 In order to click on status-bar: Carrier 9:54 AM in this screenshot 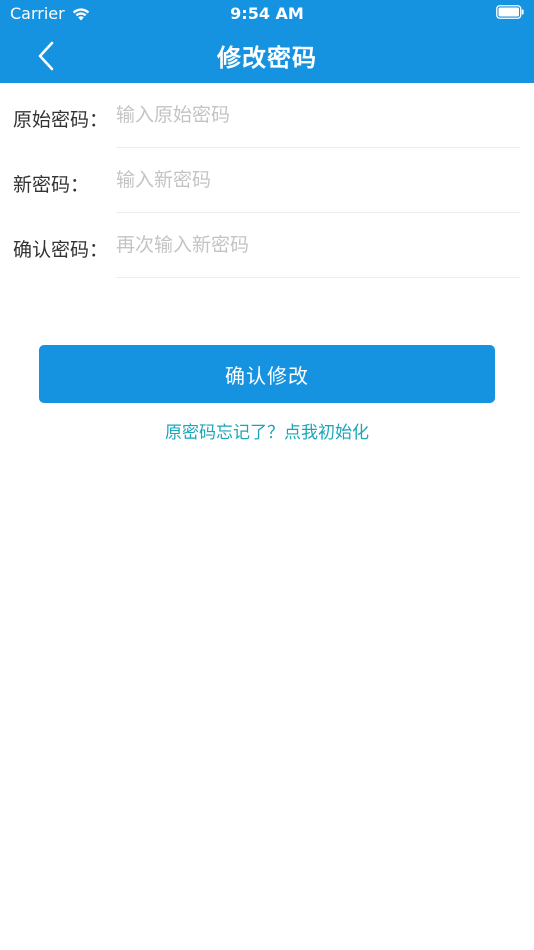, I will do `click(267, 14)`.